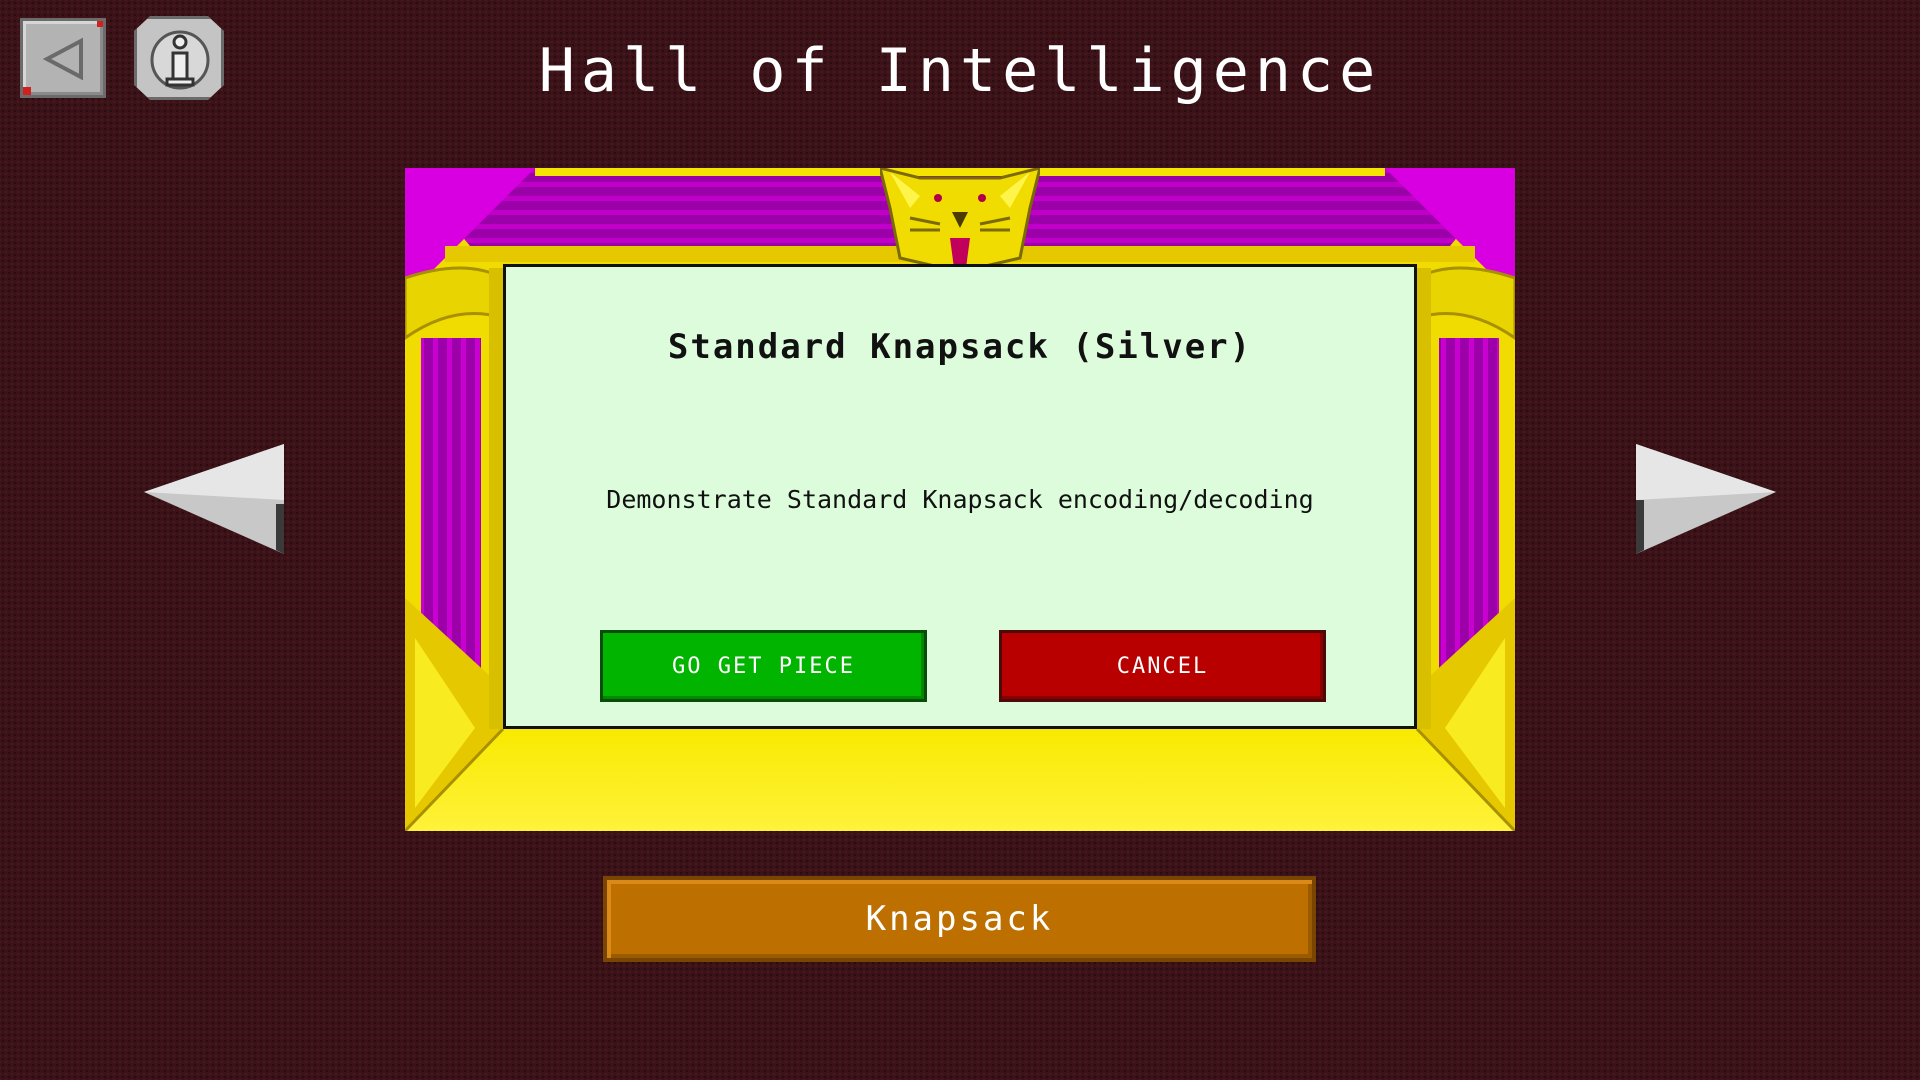 This screenshot has width=1920, height=1080. Describe the element at coordinates (960, 71) in the screenshot. I see `page-title: Hall of Intelligence` at that location.